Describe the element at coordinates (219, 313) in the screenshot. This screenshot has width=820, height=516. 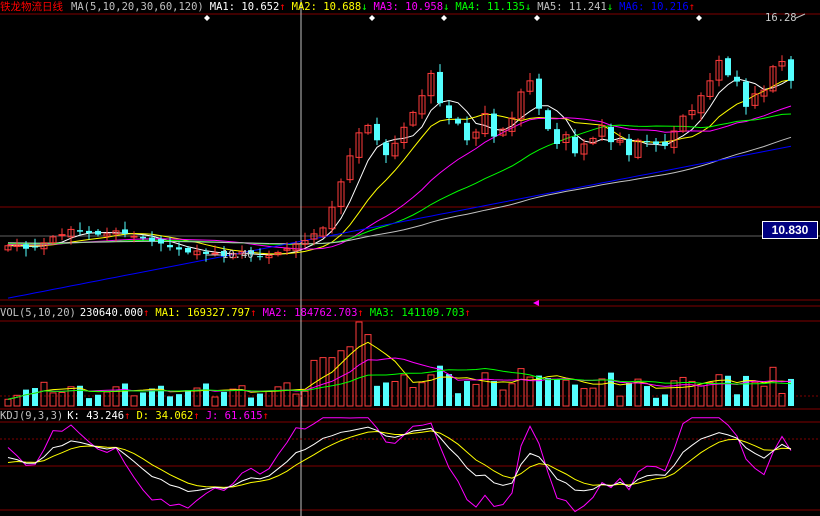
I see `vol-ma-item-value: 169327.797` at that location.